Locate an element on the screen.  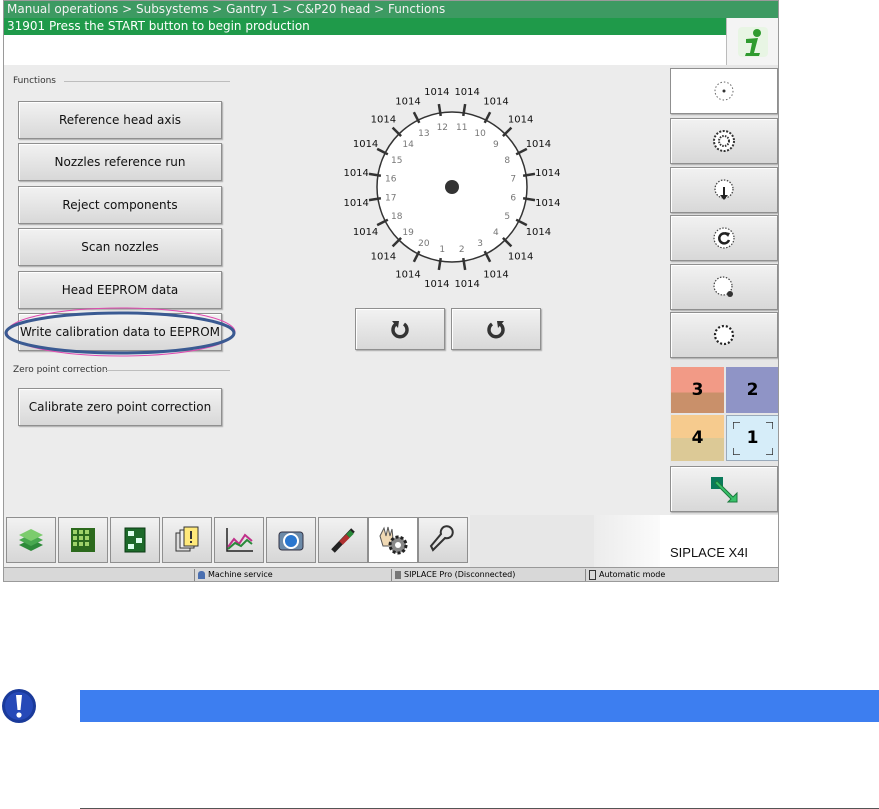
nozzle-down-button is located at coordinates (724, 190).